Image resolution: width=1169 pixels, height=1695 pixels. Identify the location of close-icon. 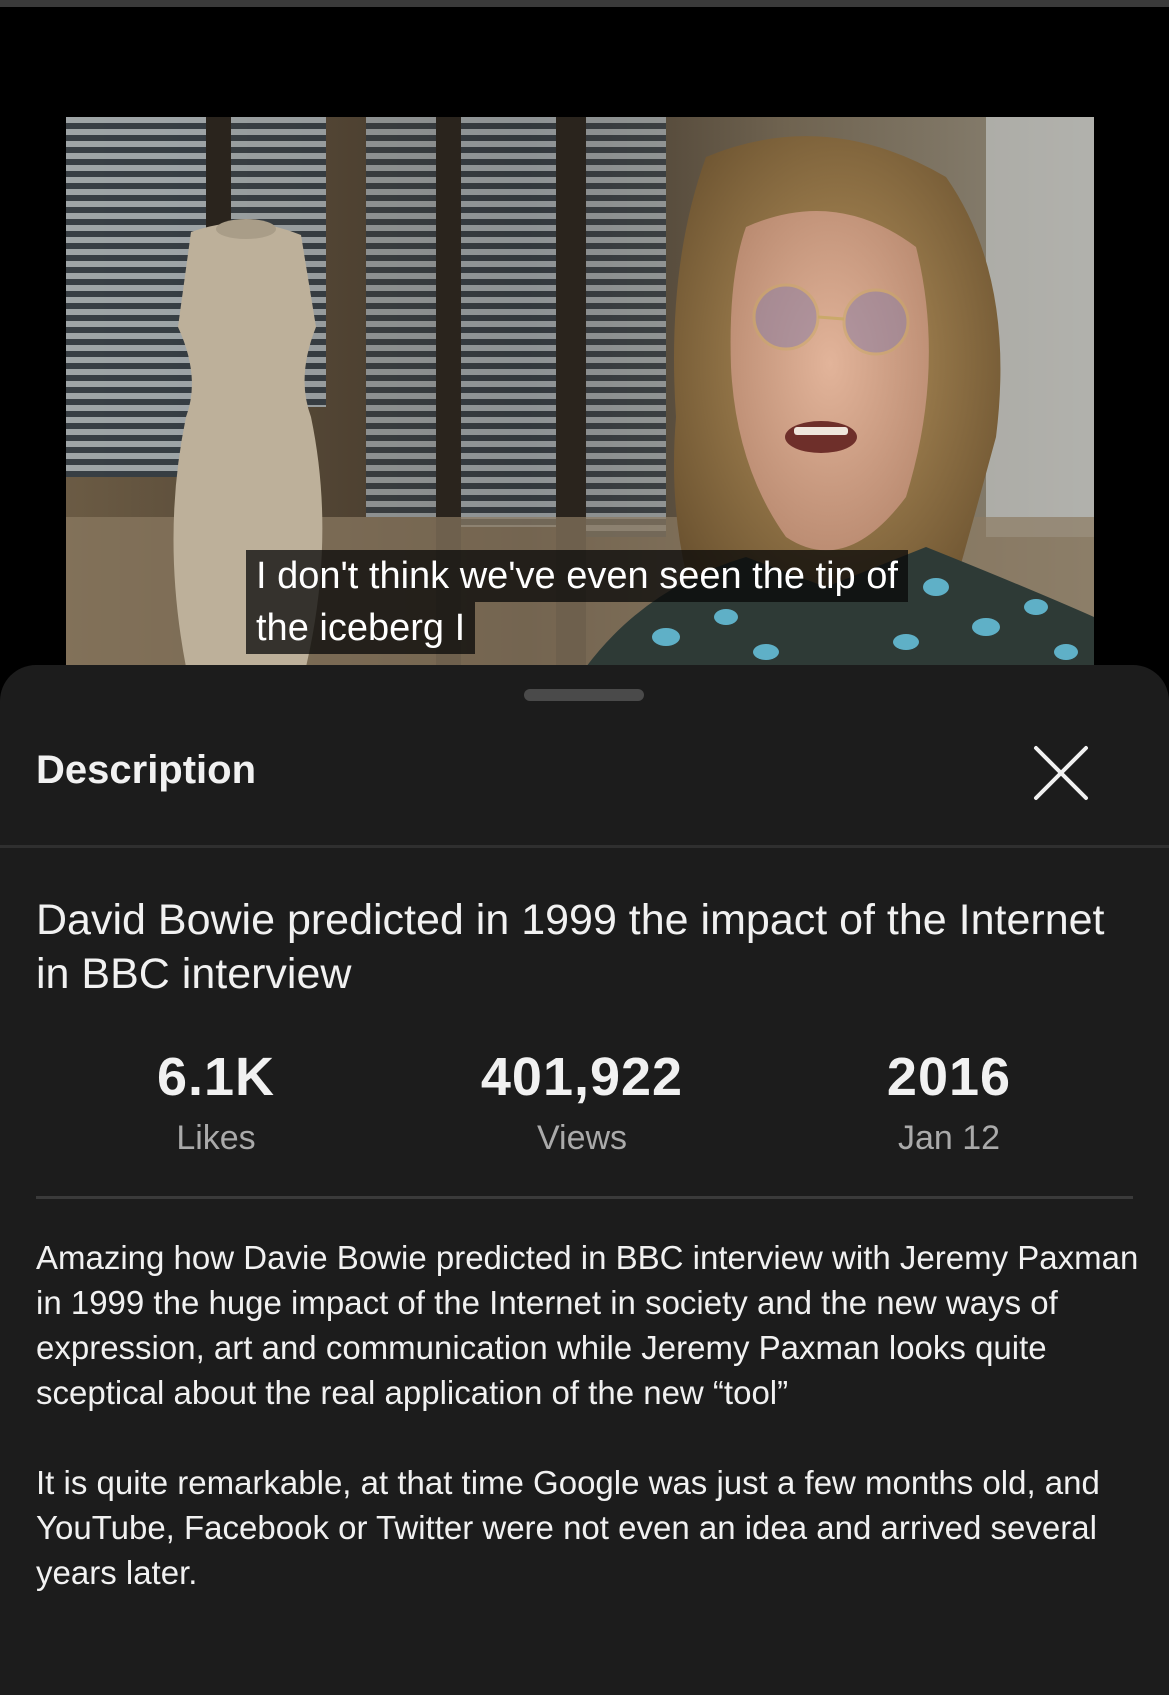
(1061, 773).